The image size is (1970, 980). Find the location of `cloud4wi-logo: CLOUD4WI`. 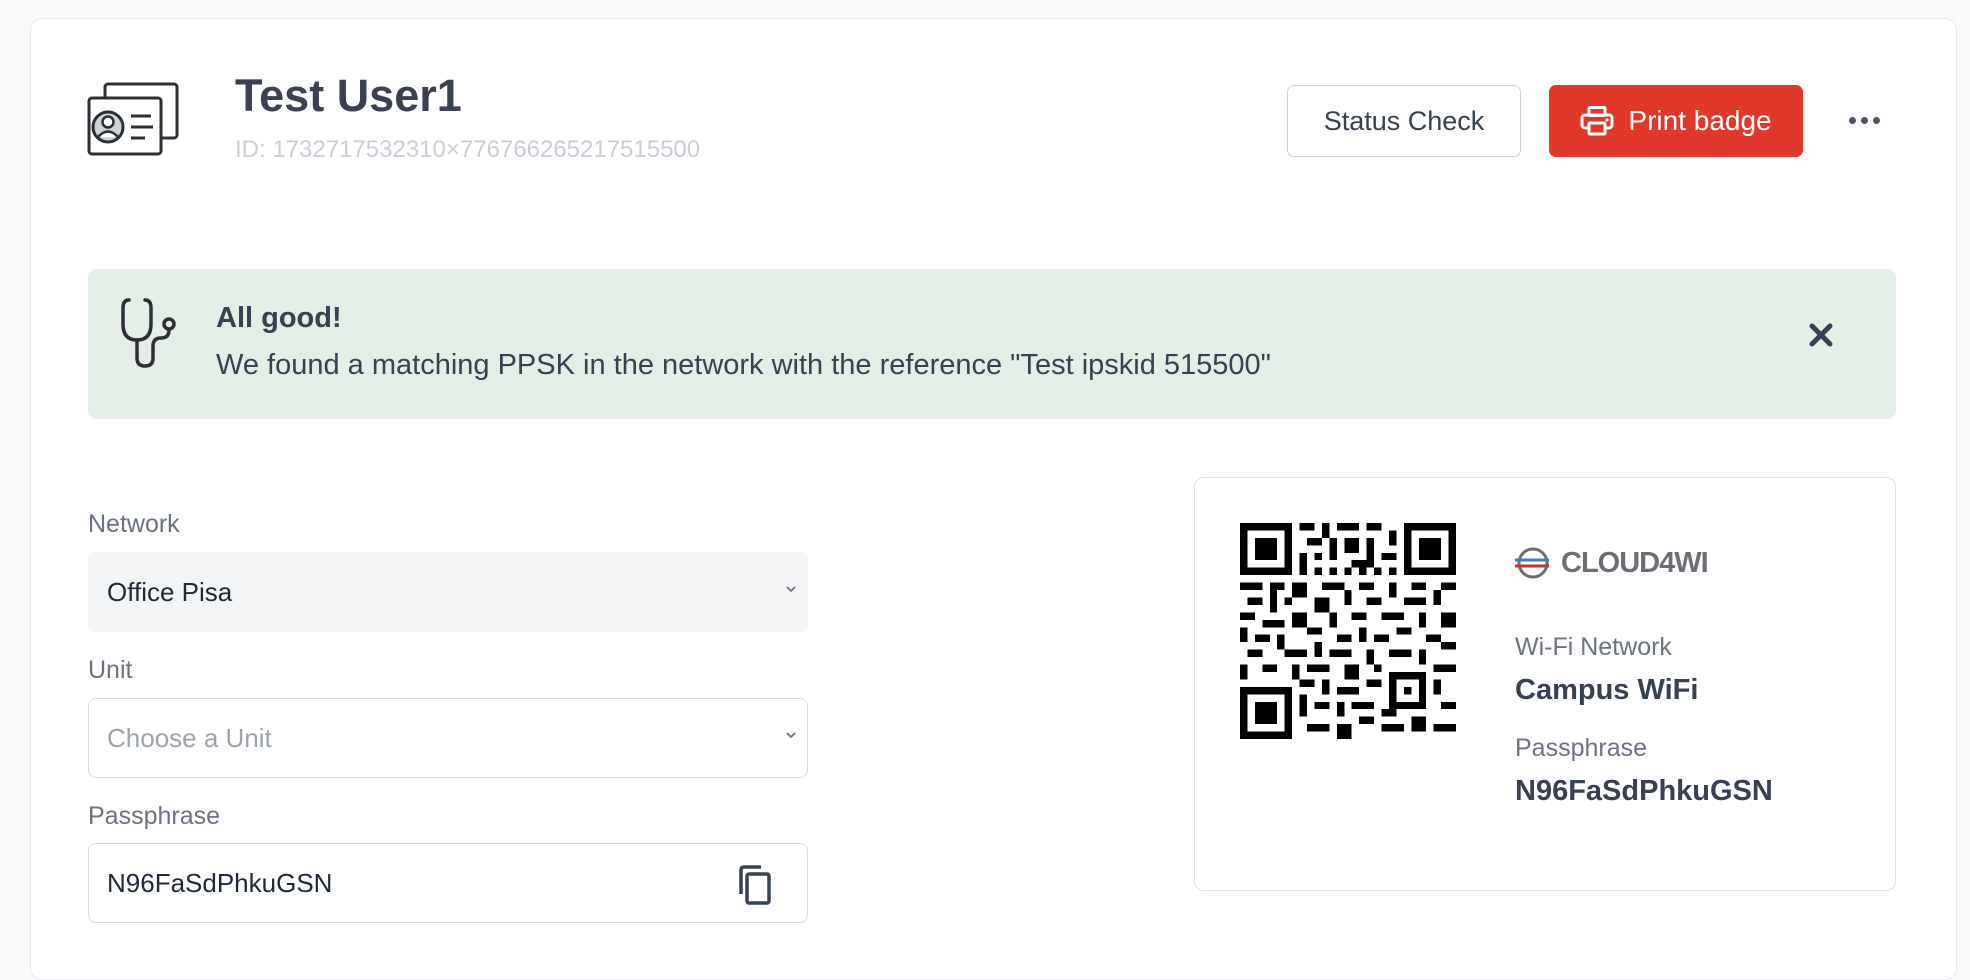

cloud4wi-logo: CLOUD4WI is located at coordinates (1612, 563).